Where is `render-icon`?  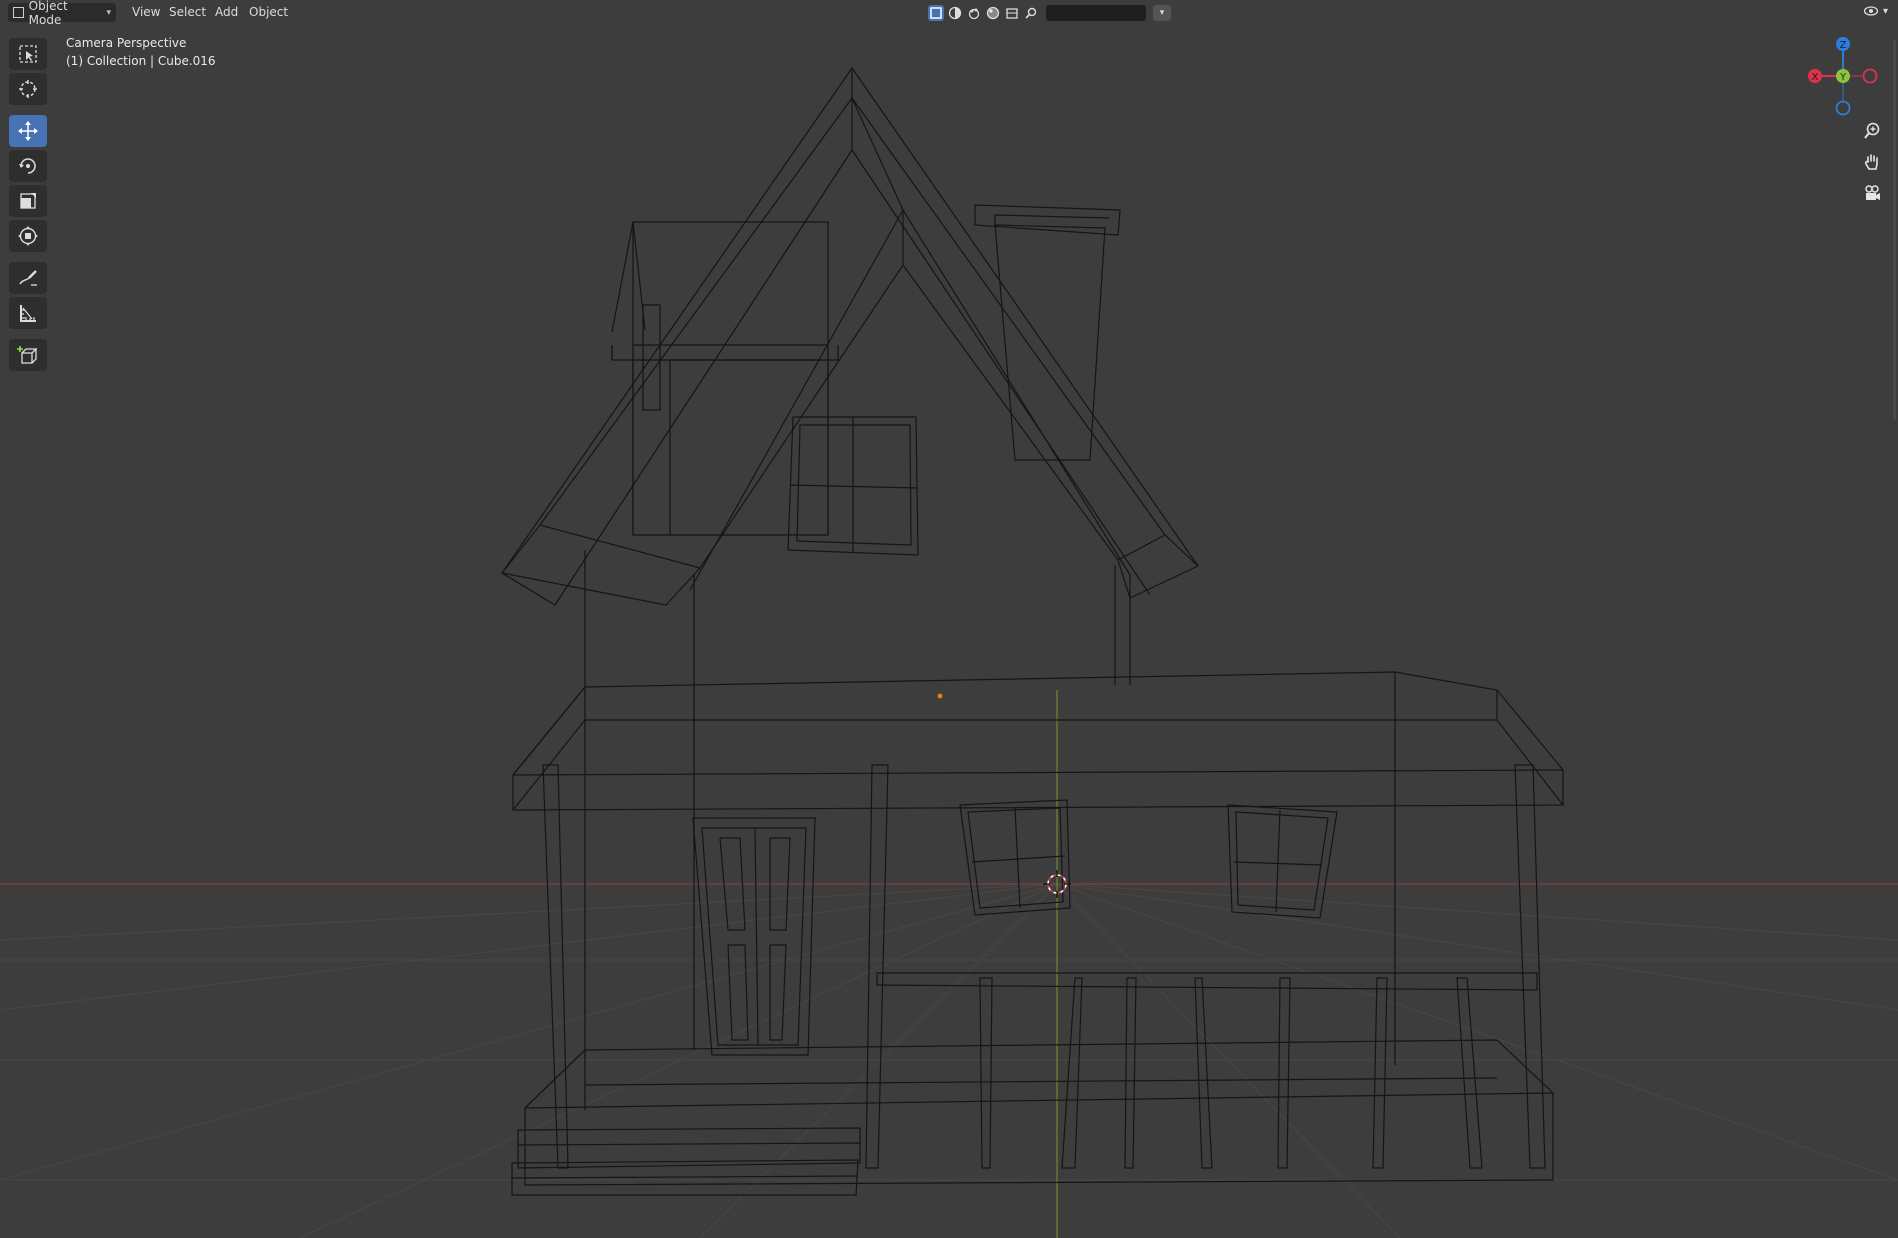
render-icon is located at coordinates (1012, 13).